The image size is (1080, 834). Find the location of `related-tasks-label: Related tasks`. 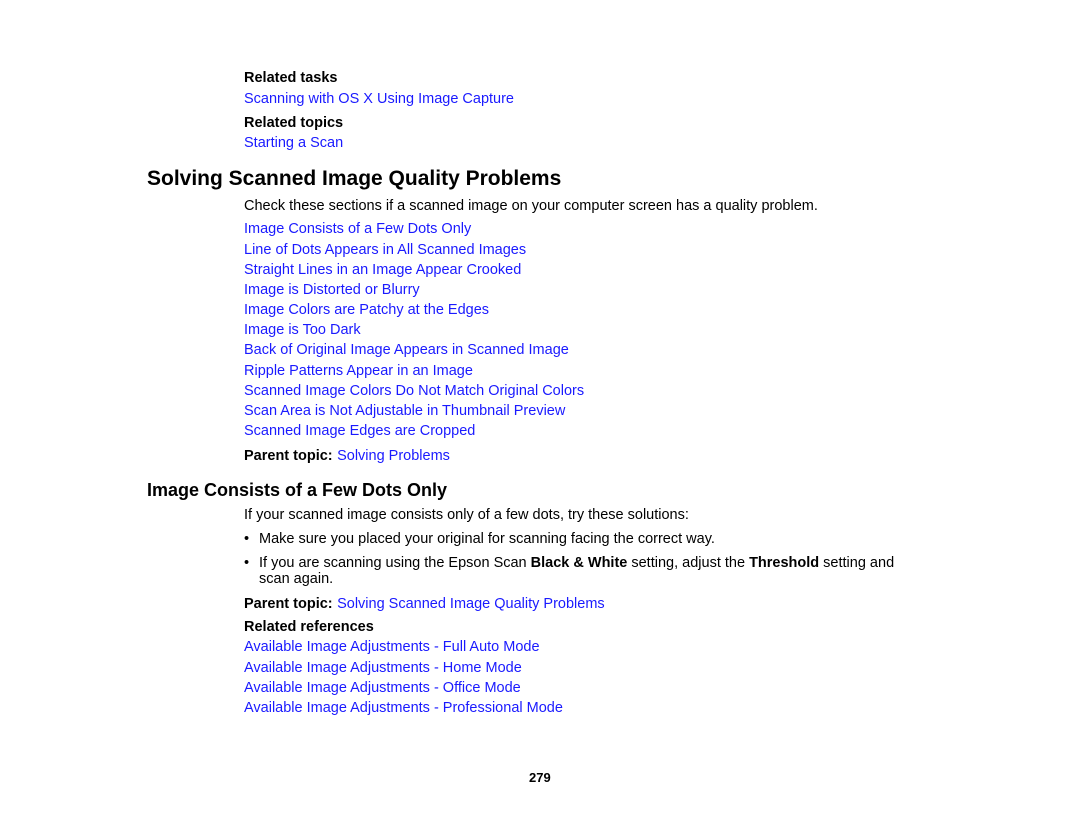

related-tasks-label: Related tasks is located at coordinates (291, 78).